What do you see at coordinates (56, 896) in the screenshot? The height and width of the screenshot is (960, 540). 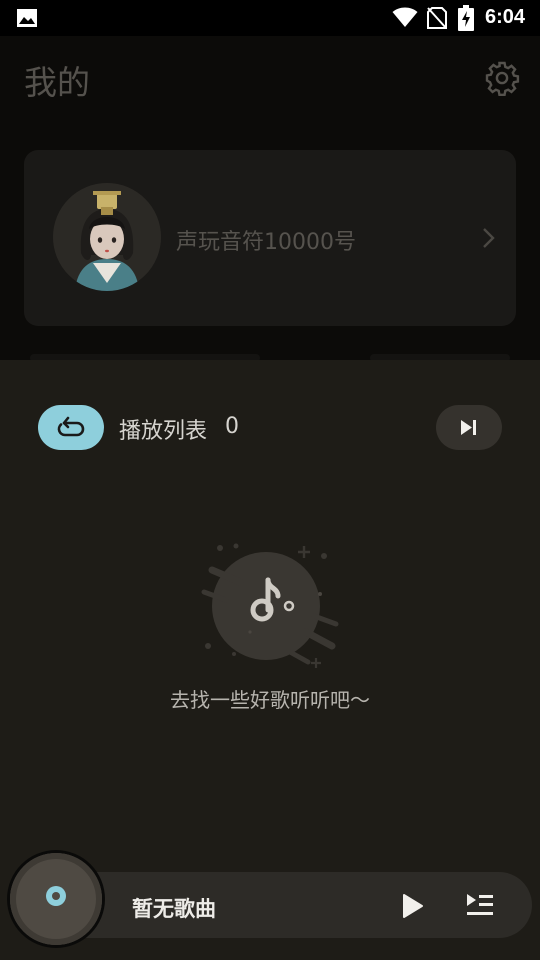 I see `disc-center-icon` at bounding box center [56, 896].